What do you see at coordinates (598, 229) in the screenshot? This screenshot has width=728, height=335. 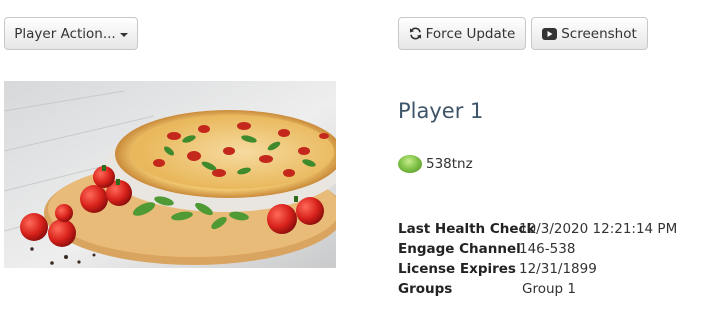 I see `detail-value: 10/3/2020 12:21:14 PM` at bounding box center [598, 229].